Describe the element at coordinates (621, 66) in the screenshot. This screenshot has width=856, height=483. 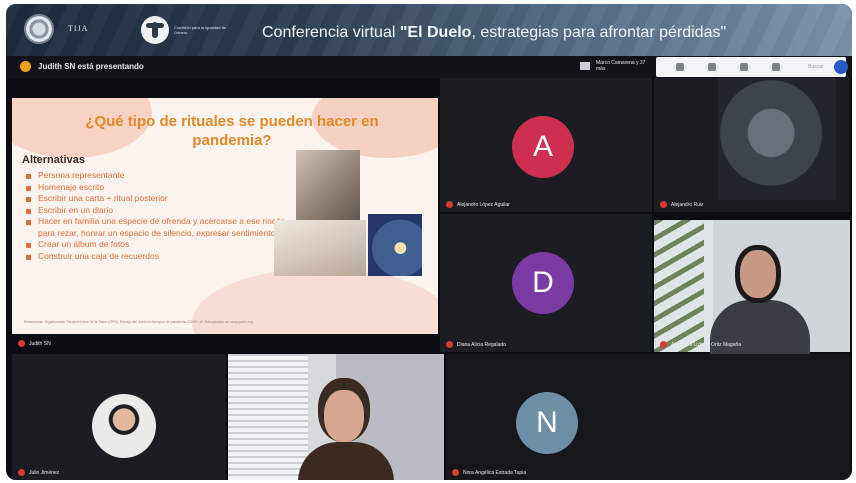
I see `participants-label: Marco Camarena y 37 más` at that location.